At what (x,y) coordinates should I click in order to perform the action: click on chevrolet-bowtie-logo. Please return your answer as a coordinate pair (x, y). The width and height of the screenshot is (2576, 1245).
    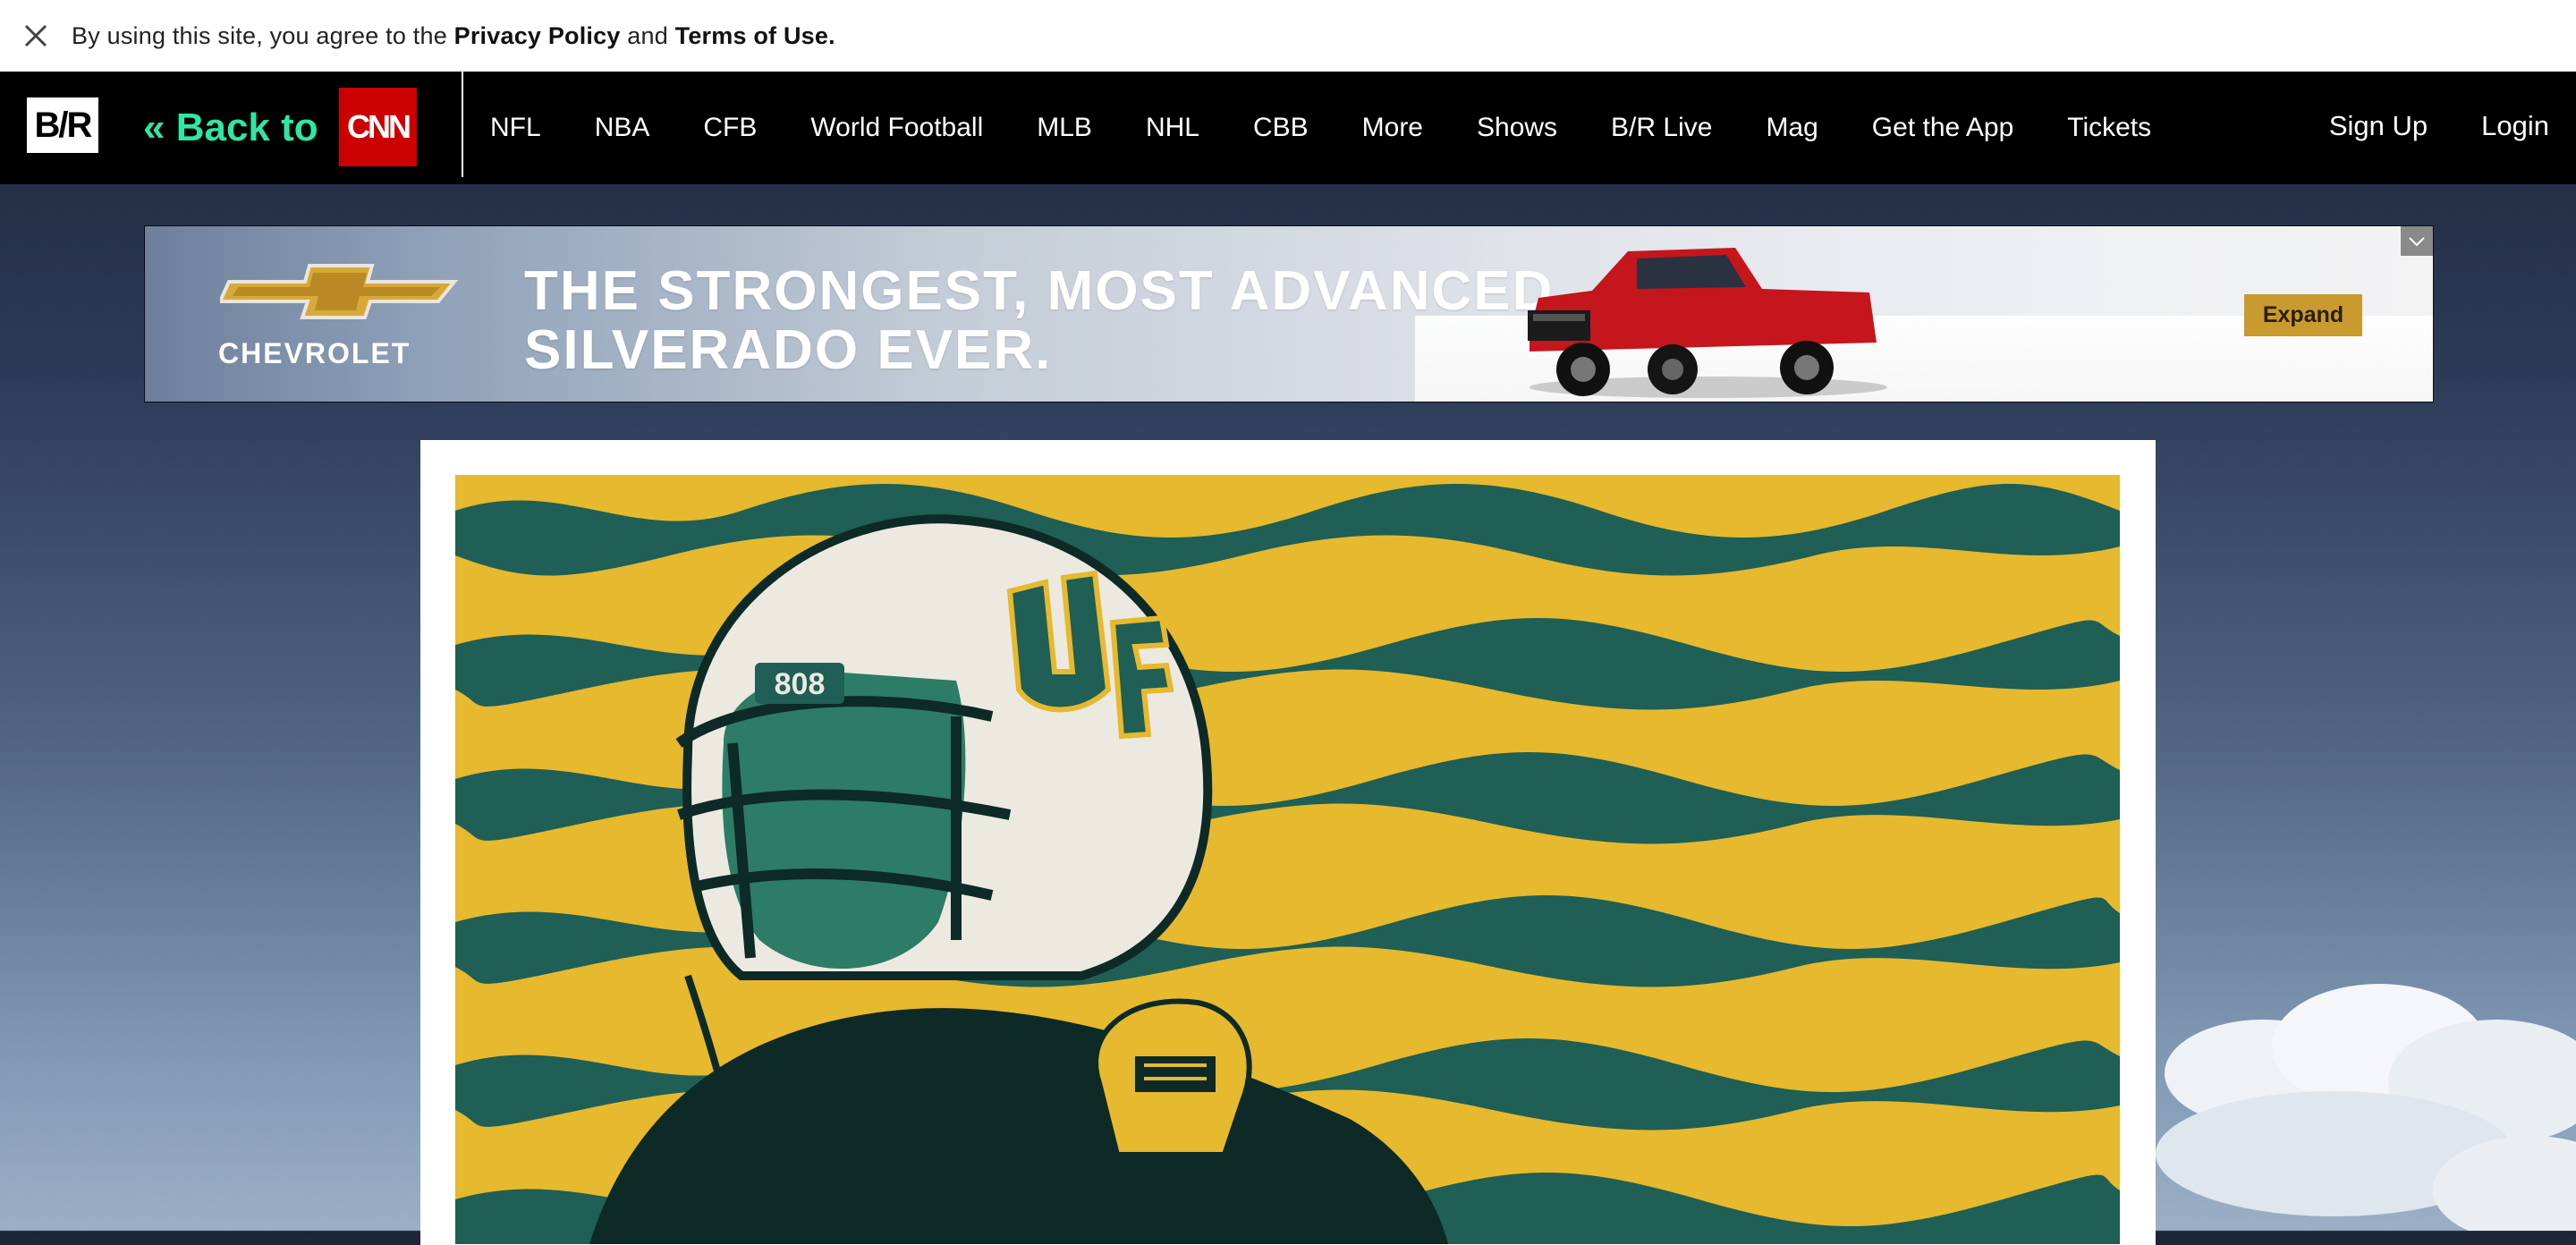
    Looking at the image, I should click on (339, 291).